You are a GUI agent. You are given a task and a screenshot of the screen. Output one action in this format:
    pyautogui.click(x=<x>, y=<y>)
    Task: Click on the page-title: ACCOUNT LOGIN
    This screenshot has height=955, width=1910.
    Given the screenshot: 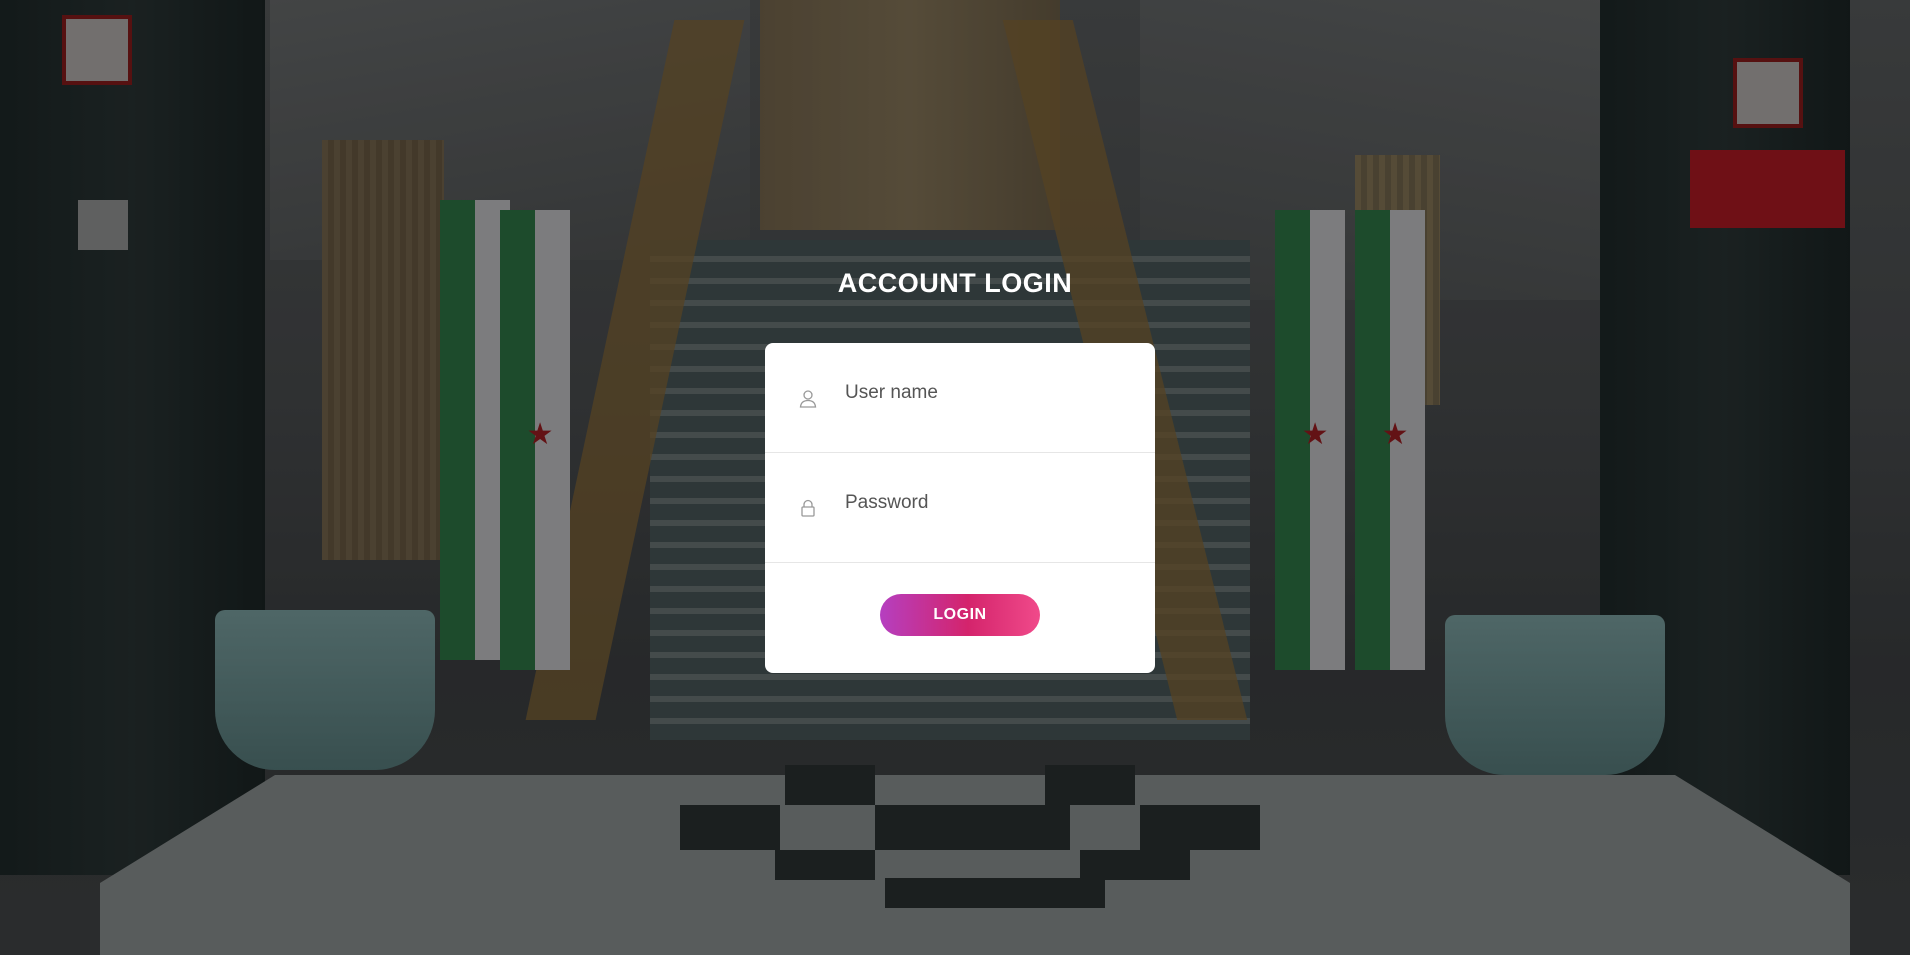 What is the action you would take?
    pyautogui.click(x=955, y=283)
    